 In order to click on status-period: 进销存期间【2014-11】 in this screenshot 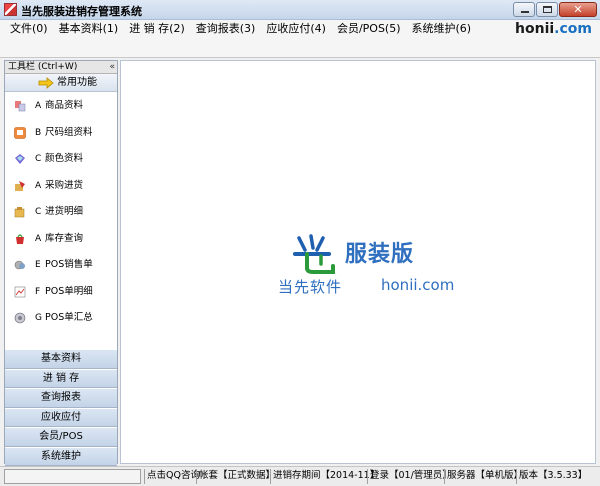, I will do `click(324, 476)`.